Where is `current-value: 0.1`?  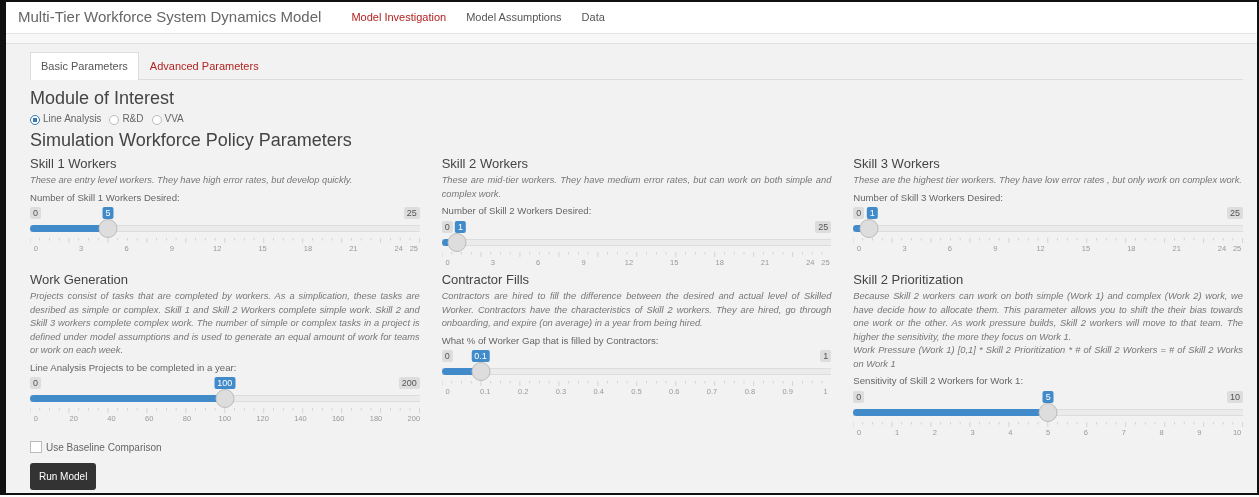
current-value: 0.1 is located at coordinates (480, 356).